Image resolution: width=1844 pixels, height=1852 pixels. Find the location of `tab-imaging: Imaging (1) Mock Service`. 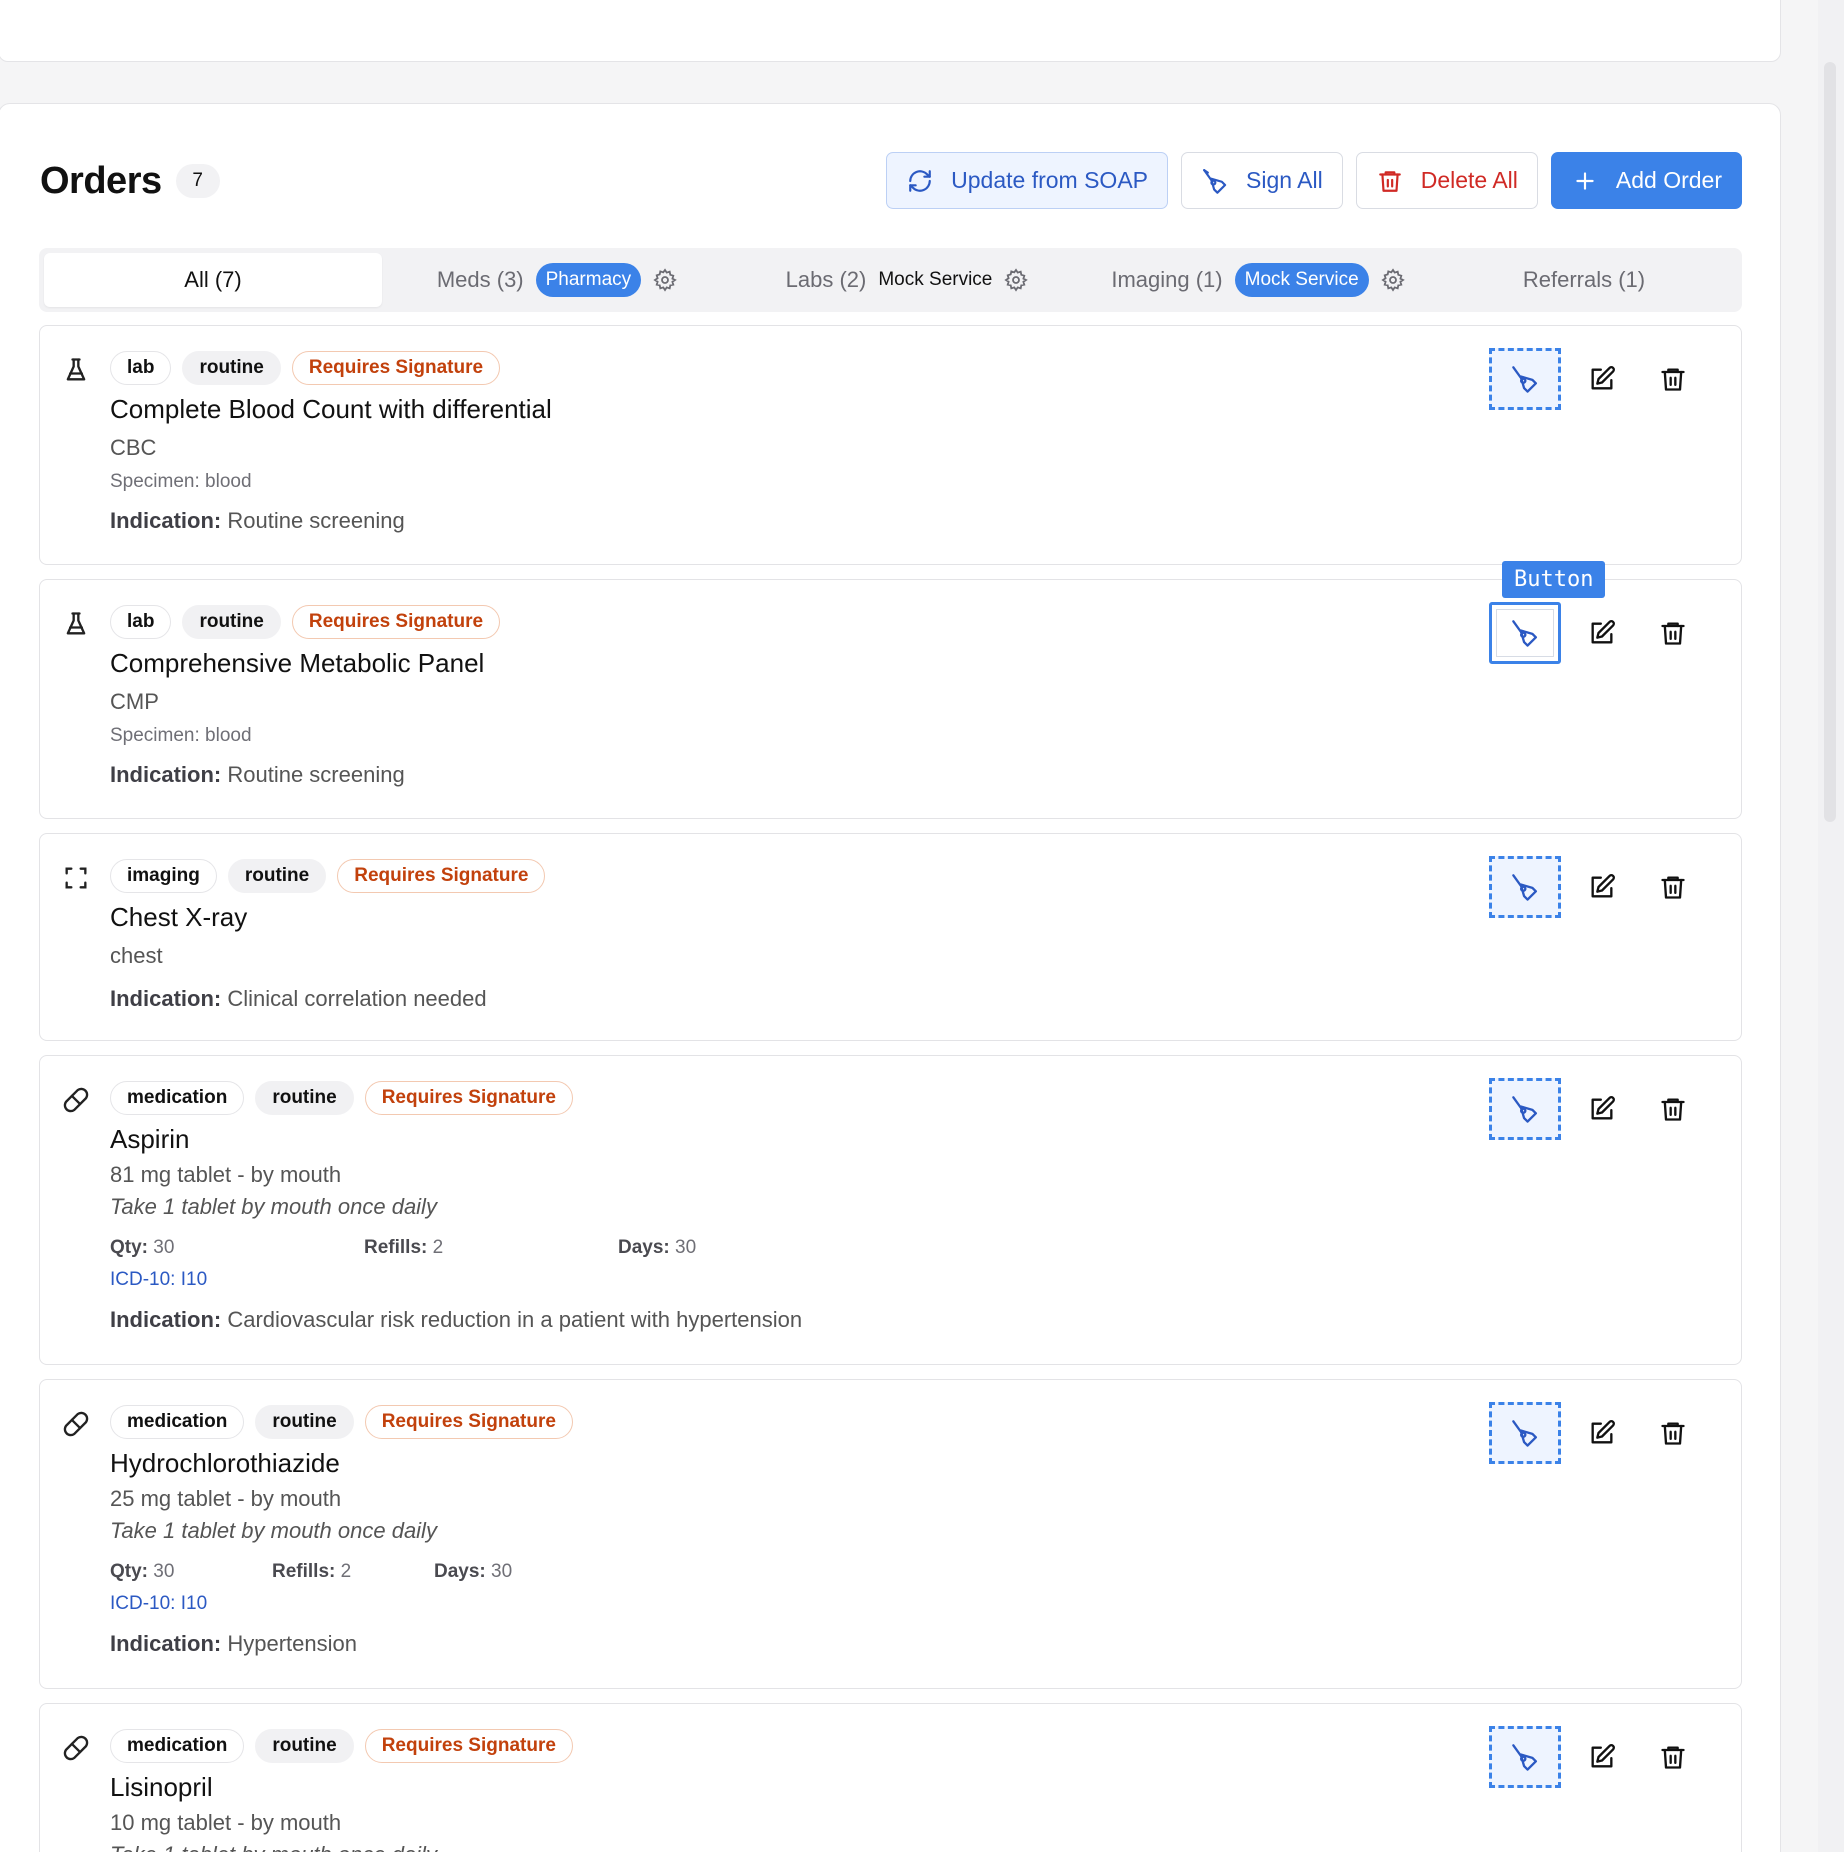

tab-imaging: Imaging (1) Mock Service is located at coordinates (1258, 280).